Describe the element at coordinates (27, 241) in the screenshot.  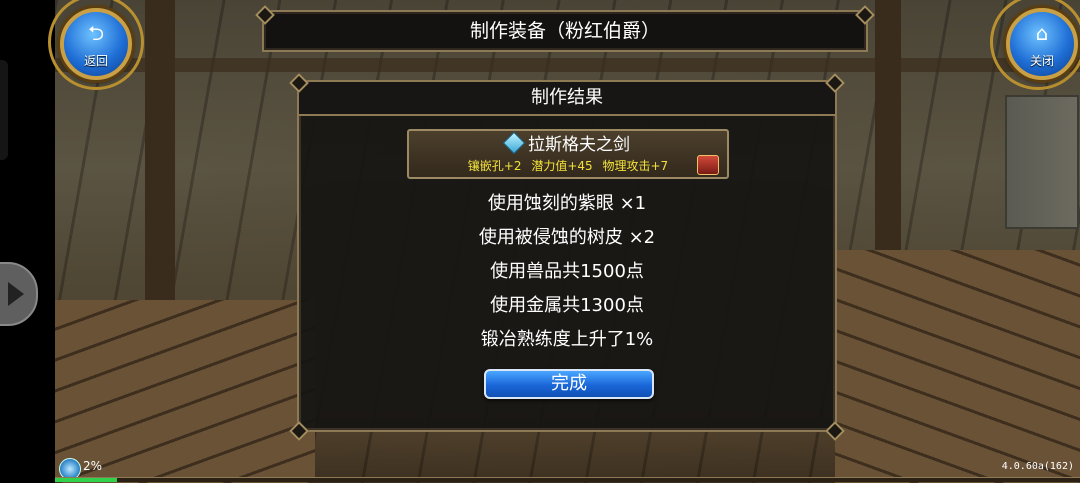
I see `left-system-bar` at that location.